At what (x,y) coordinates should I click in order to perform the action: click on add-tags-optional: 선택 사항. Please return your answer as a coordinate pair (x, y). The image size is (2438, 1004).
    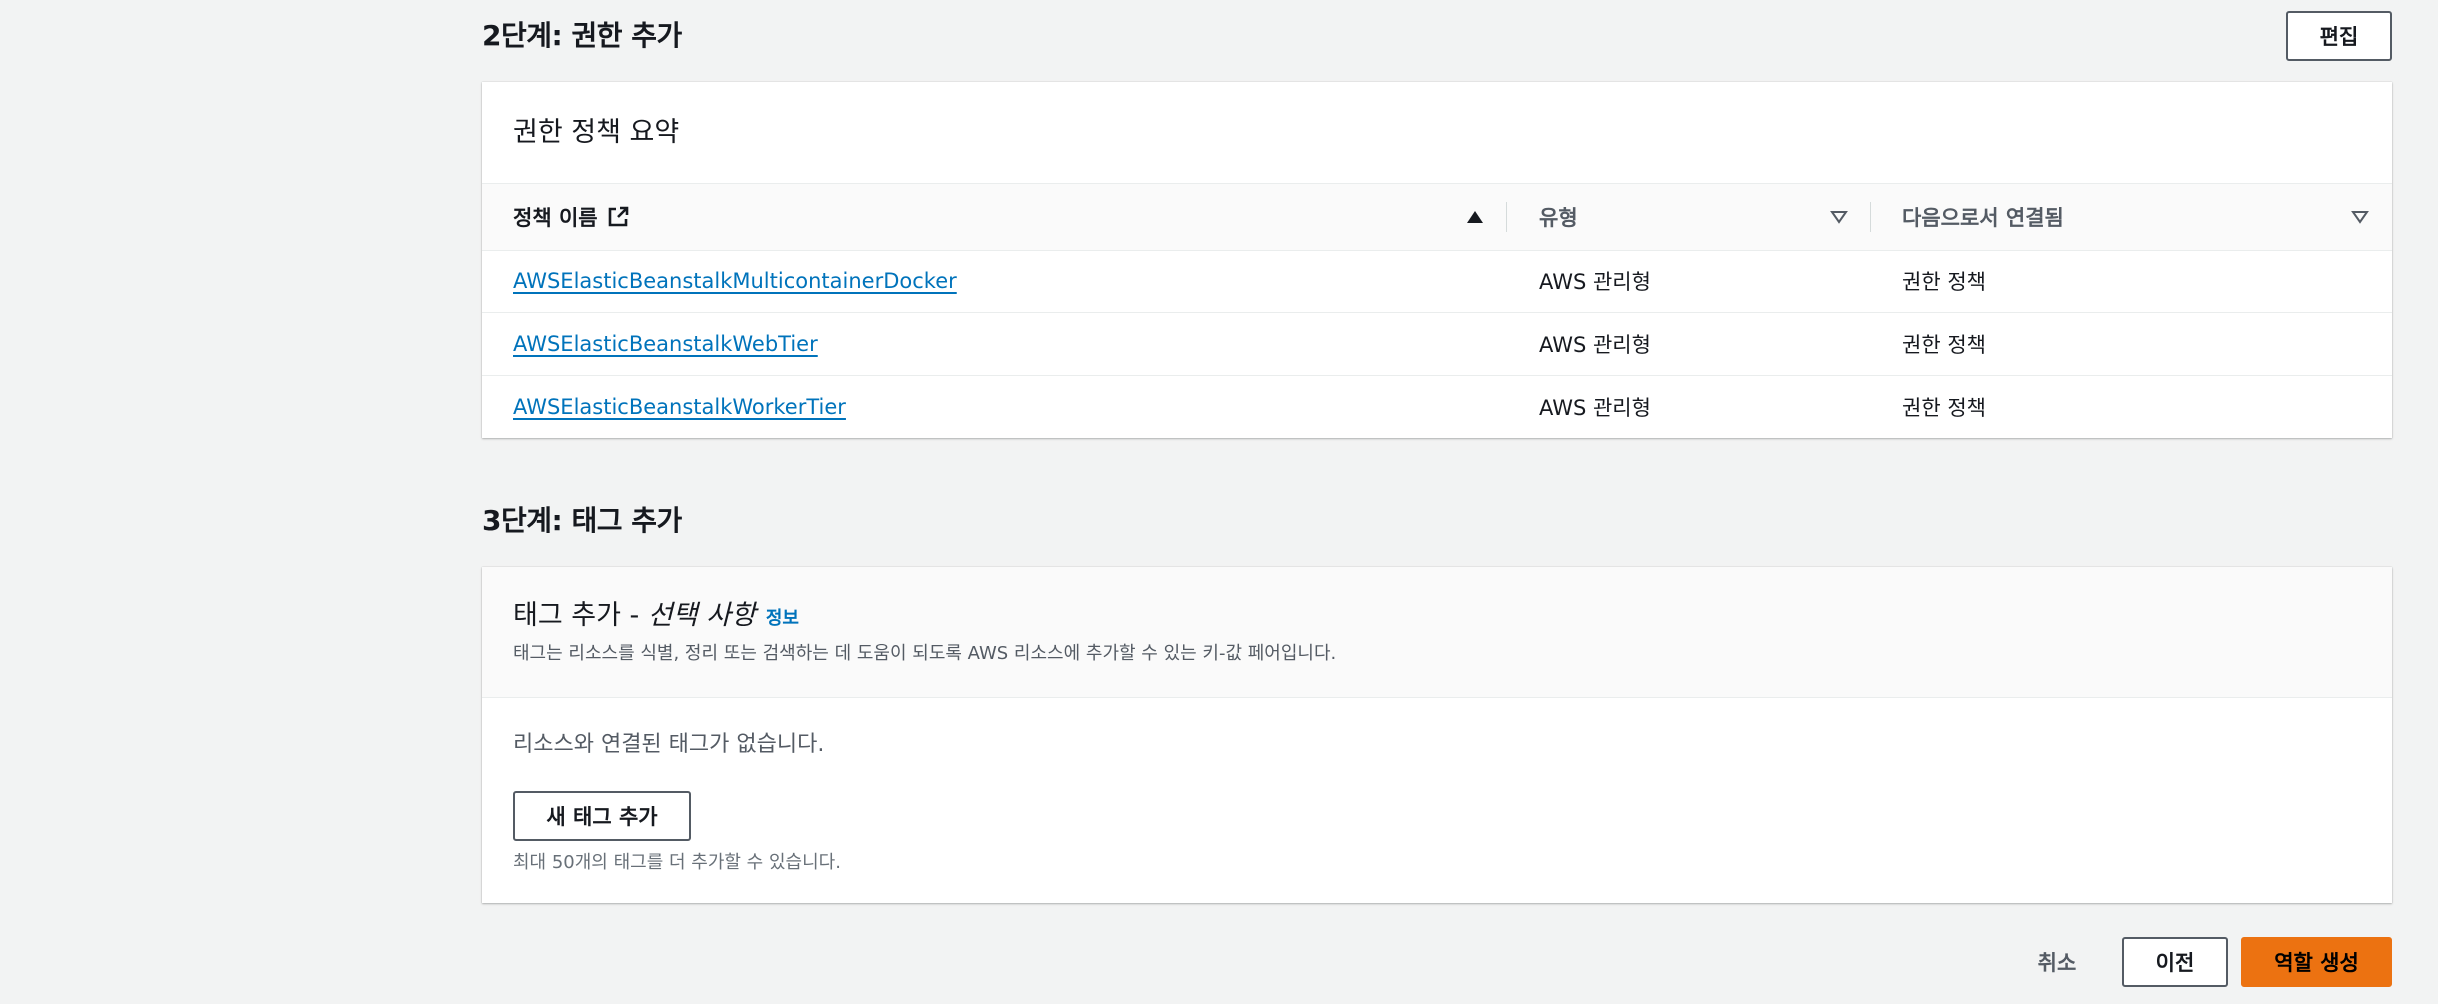
    Looking at the image, I should click on (701, 615).